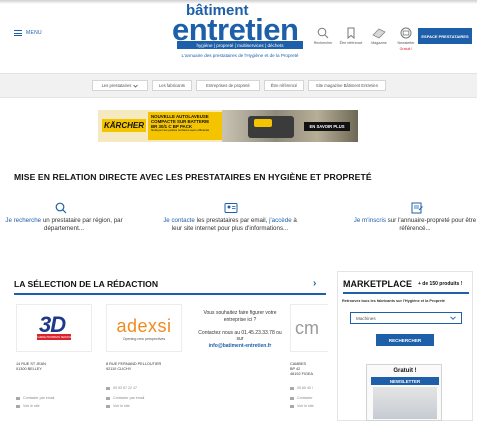 This screenshot has width=477, height=421. What do you see at coordinates (405, 381) in the screenshot?
I see `newsletter-label: NEWSLETTER` at bounding box center [405, 381].